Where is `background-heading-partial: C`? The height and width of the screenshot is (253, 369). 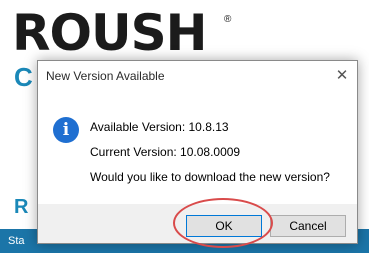 background-heading-partial: C is located at coordinates (23, 77).